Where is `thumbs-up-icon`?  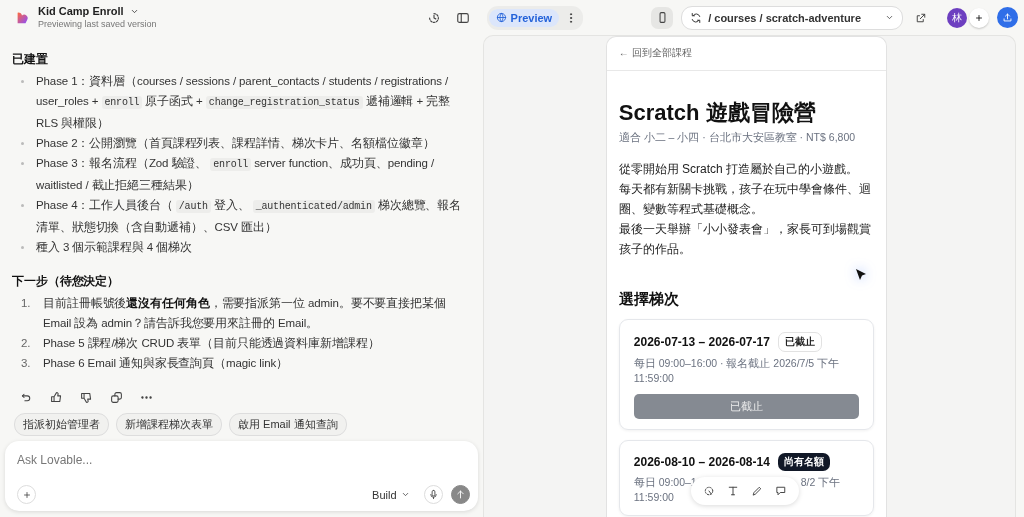 thumbs-up-icon is located at coordinates (56, 397).